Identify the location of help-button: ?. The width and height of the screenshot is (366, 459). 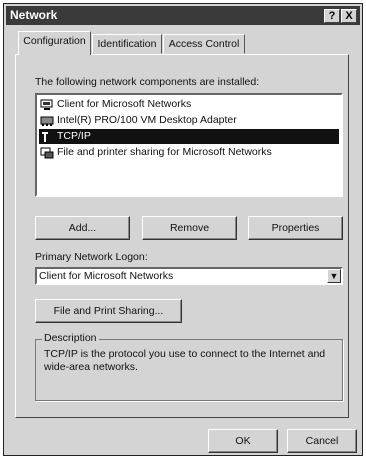
(332, 16).